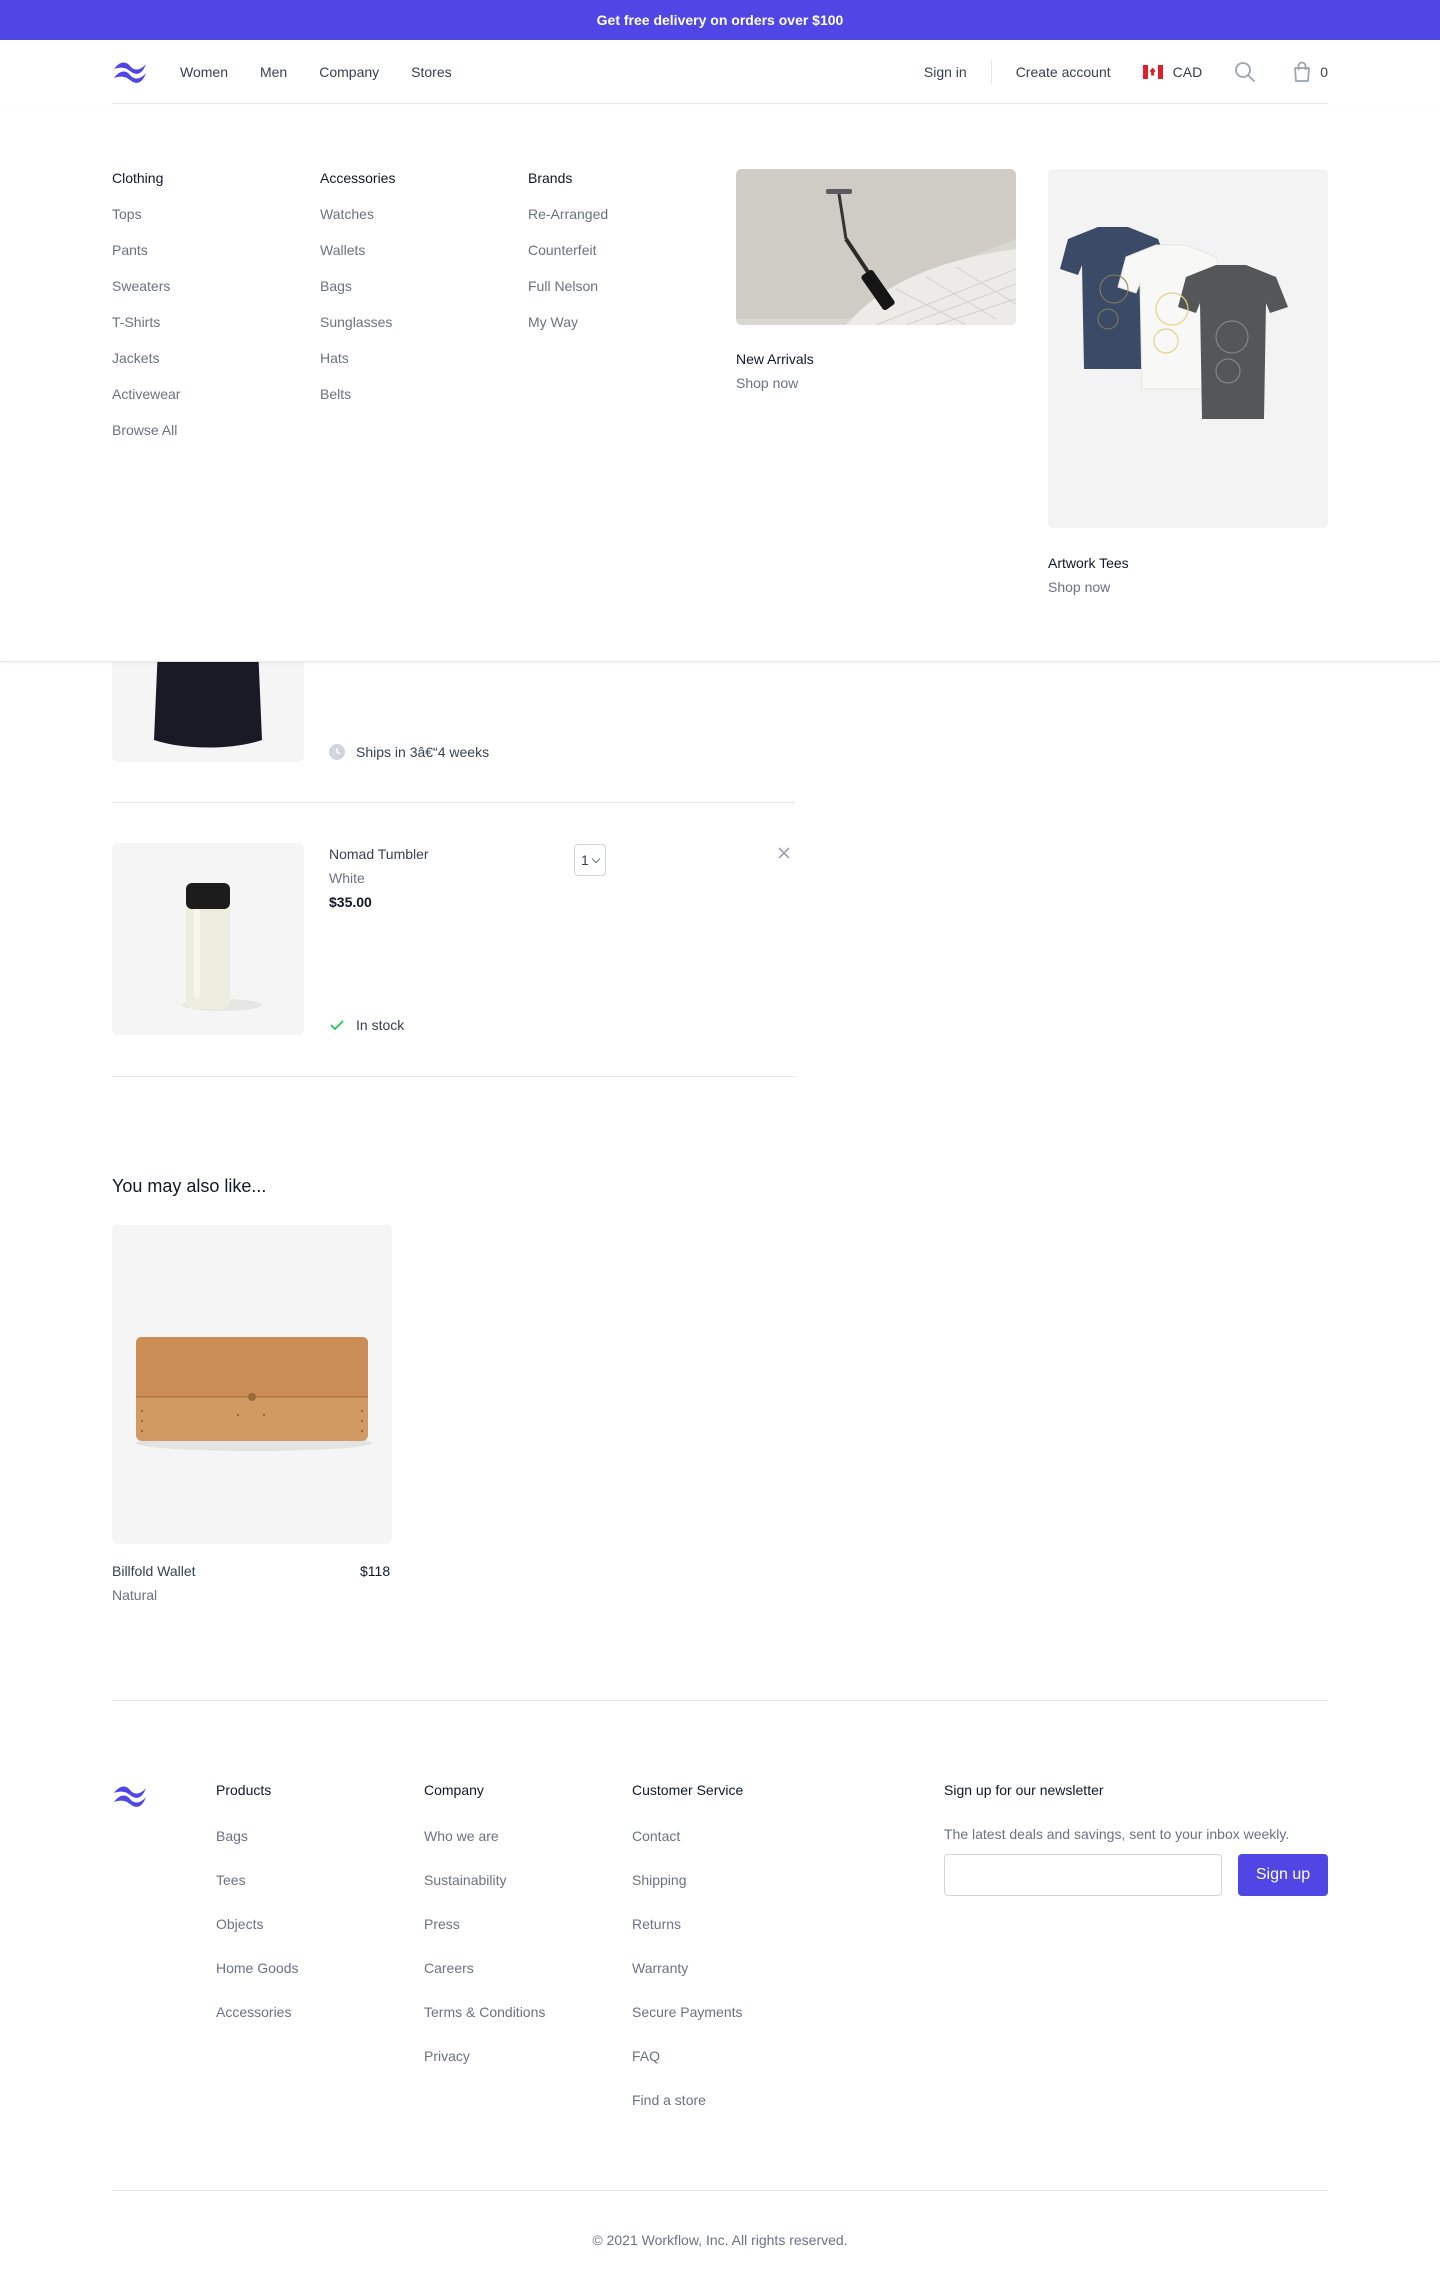 Image resolution: width=1440 pixels, height=2291 pixels. Describe the element at coordinates (349, 72) in the screenshot. I see `nav-link-company: Company` at that location.